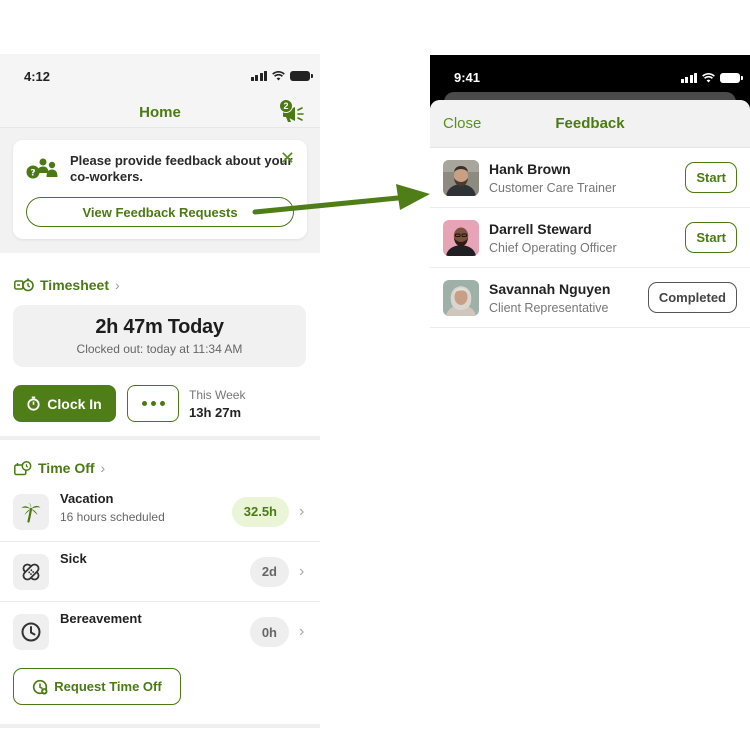 The width and height of the screenshot is (750, 747). What do you see at coordinates (87, 498) in the screenshot?
I see `time-off-name: Vacation` at bounding box center [87, 498].